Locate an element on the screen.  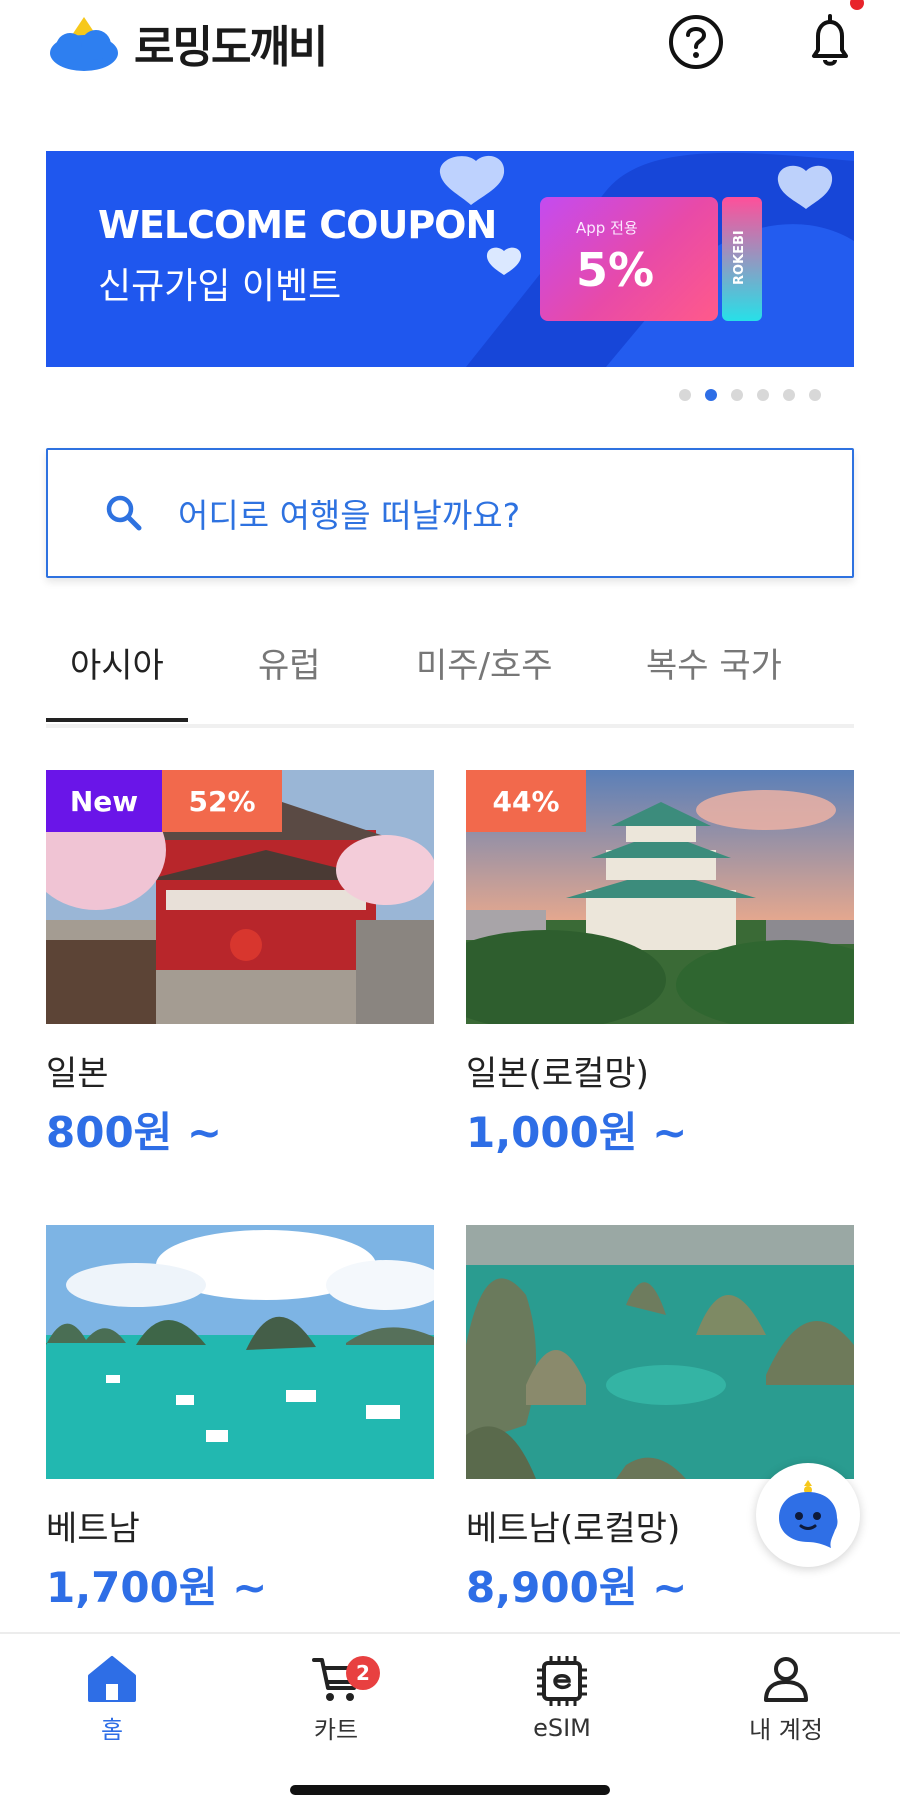
esim-chip-icon is located at coordinates (562, 1681).